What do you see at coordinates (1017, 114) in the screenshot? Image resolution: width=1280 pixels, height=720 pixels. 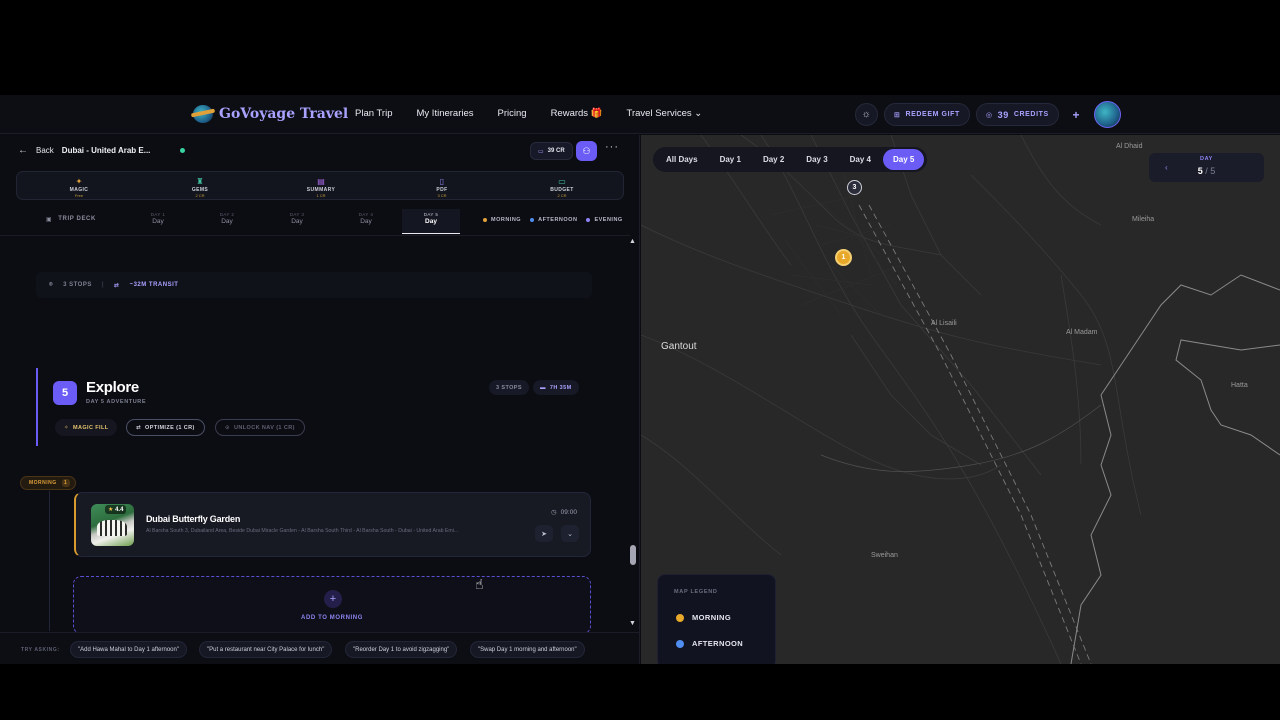 I see `credits-badge: ◎ 39 CREDITS` at bounding box center [1017, 114].